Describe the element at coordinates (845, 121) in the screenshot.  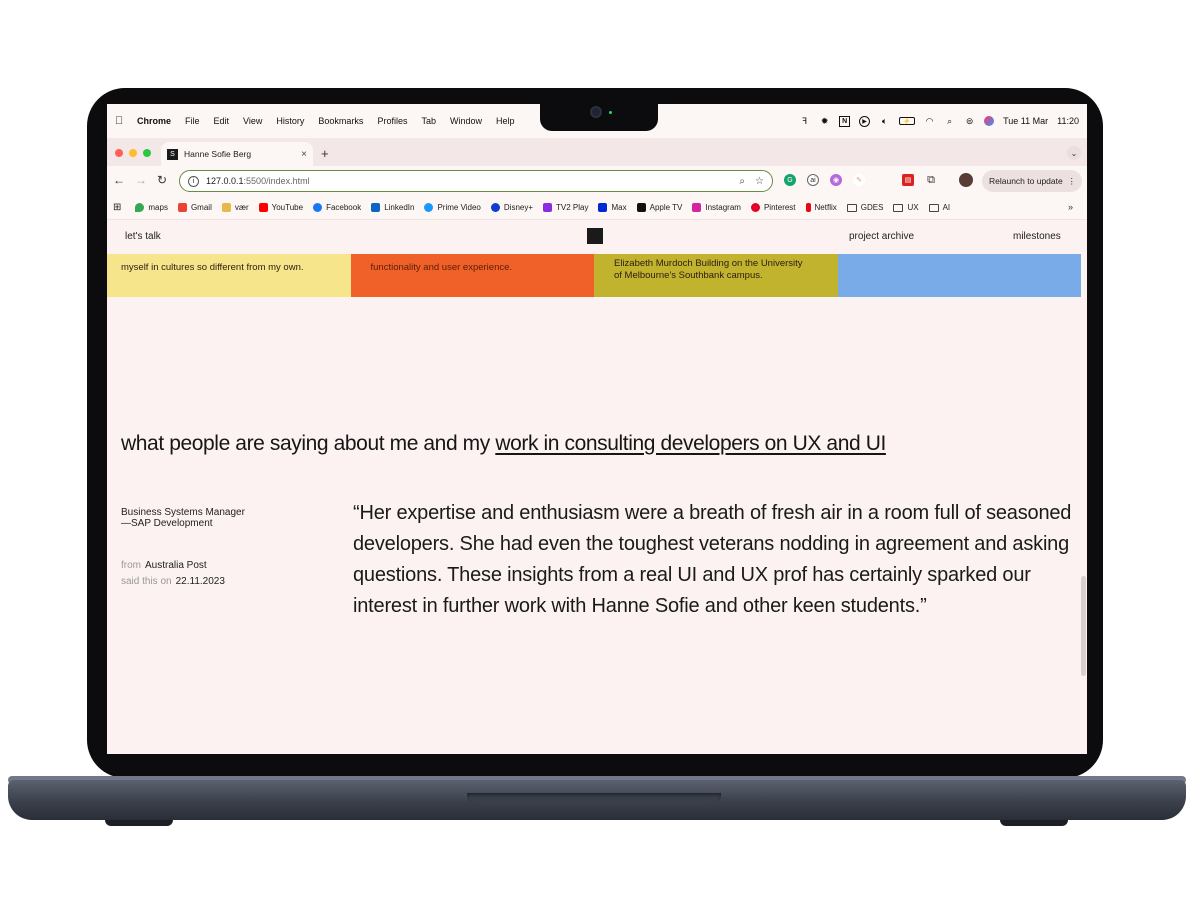
I see `notion-icon: N` at that location.